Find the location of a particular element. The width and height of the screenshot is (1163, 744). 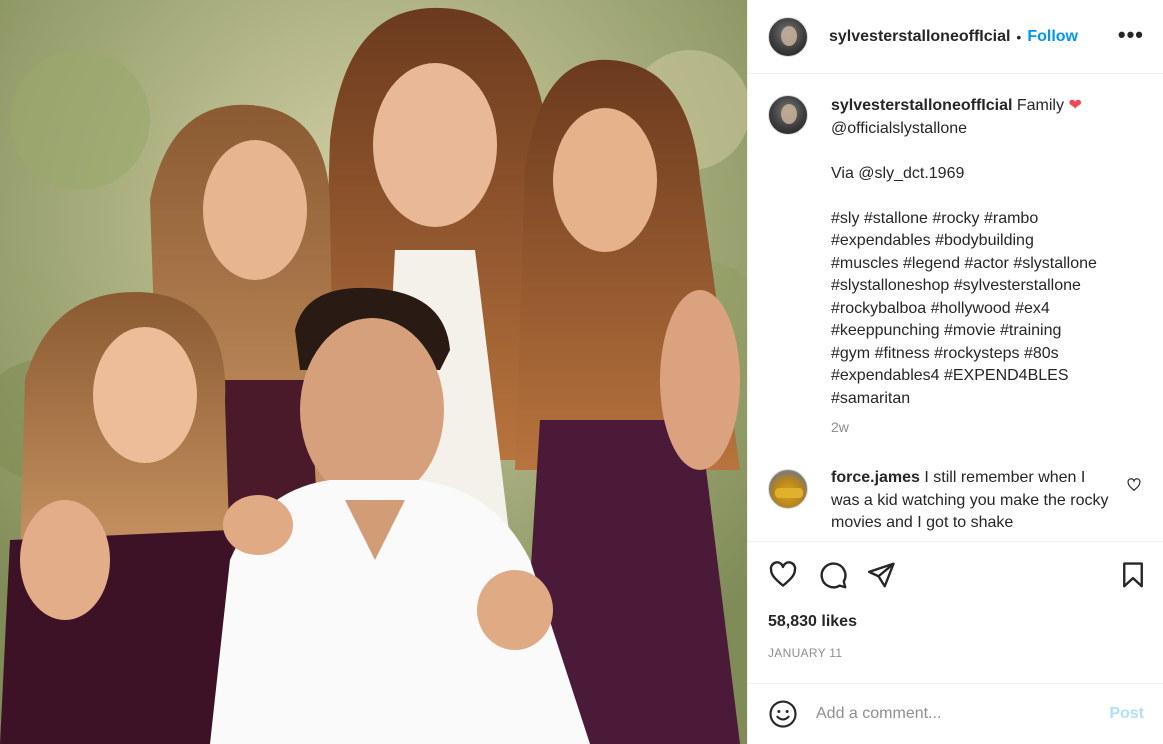

caption-timestamp: 2w is located at coordinates (981, 427).